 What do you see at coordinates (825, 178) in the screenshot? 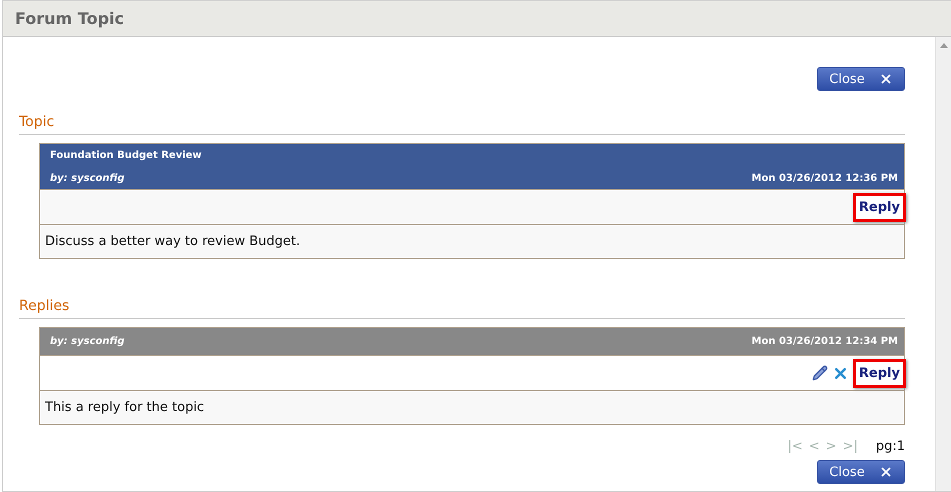
I see `post-date: Mon 03/26/2012 12:36 PM` at bounding box center [825, 178].